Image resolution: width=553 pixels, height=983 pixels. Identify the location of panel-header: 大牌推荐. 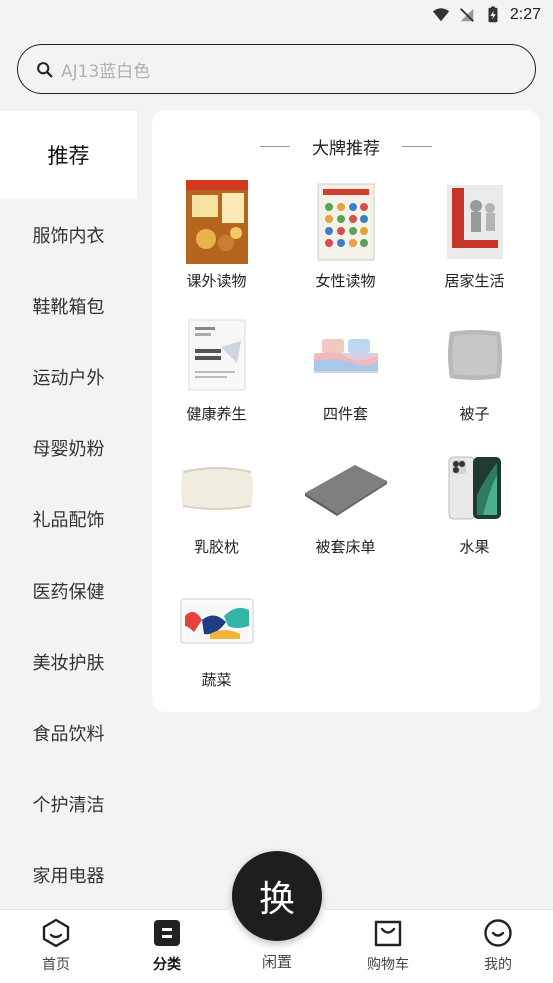
(346, 146).